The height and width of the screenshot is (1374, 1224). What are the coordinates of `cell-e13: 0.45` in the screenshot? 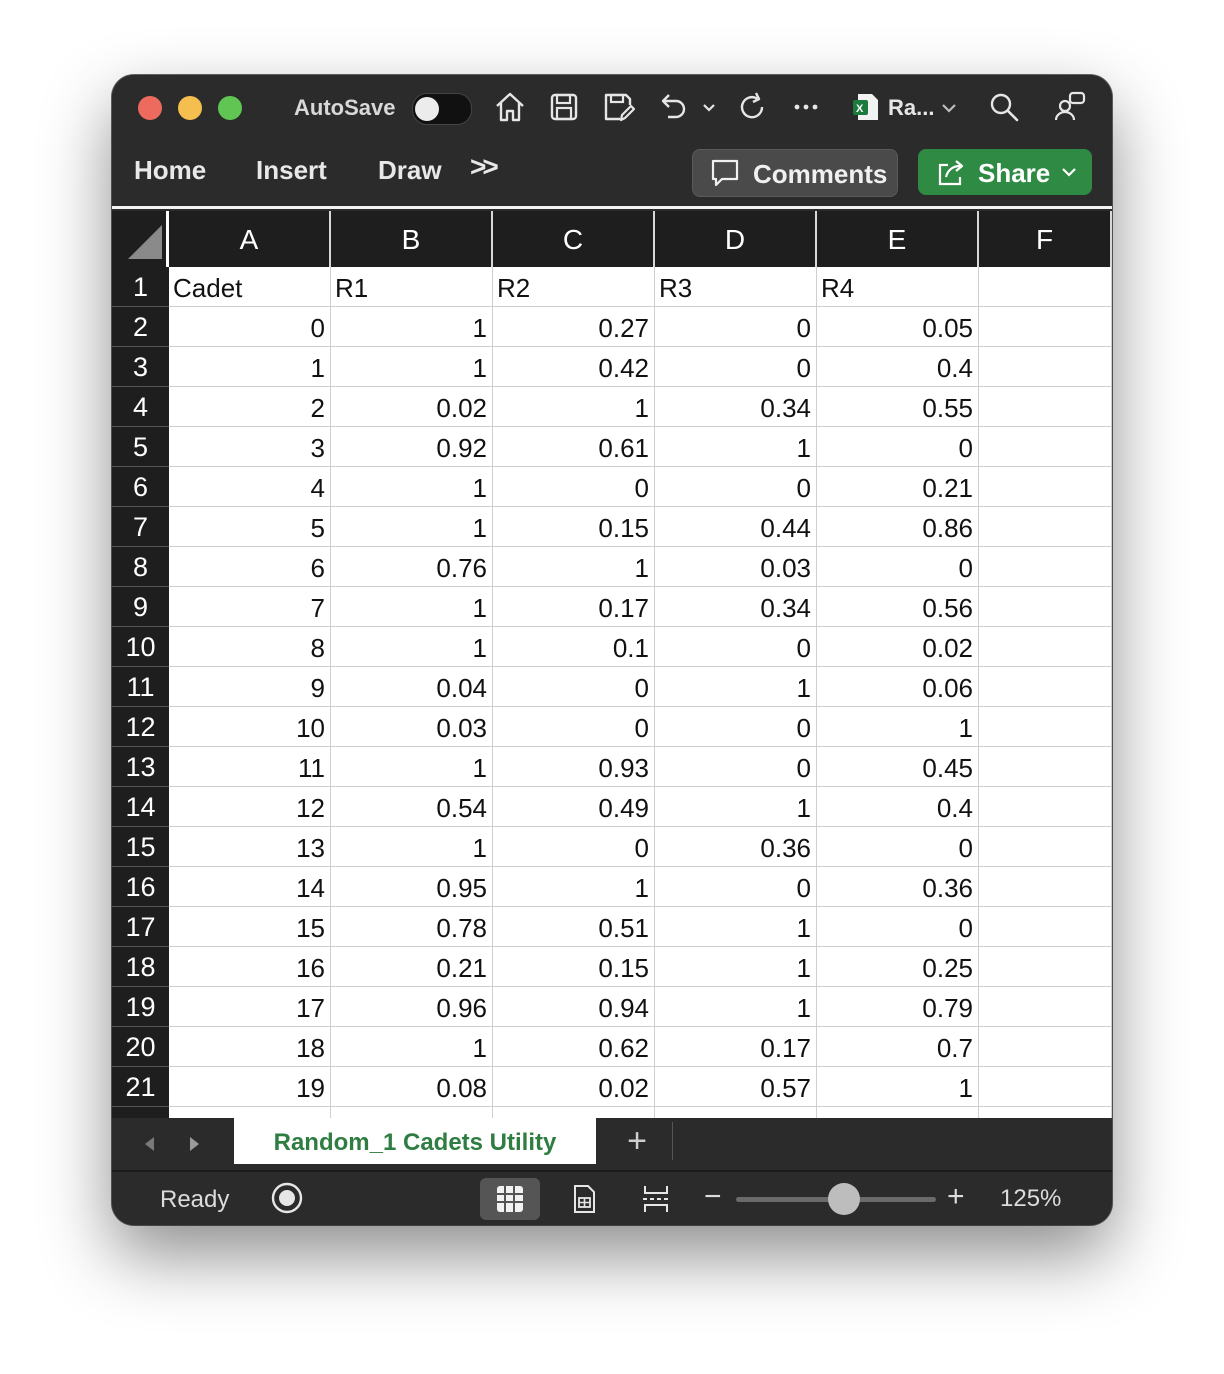 It's located at (898, 767).